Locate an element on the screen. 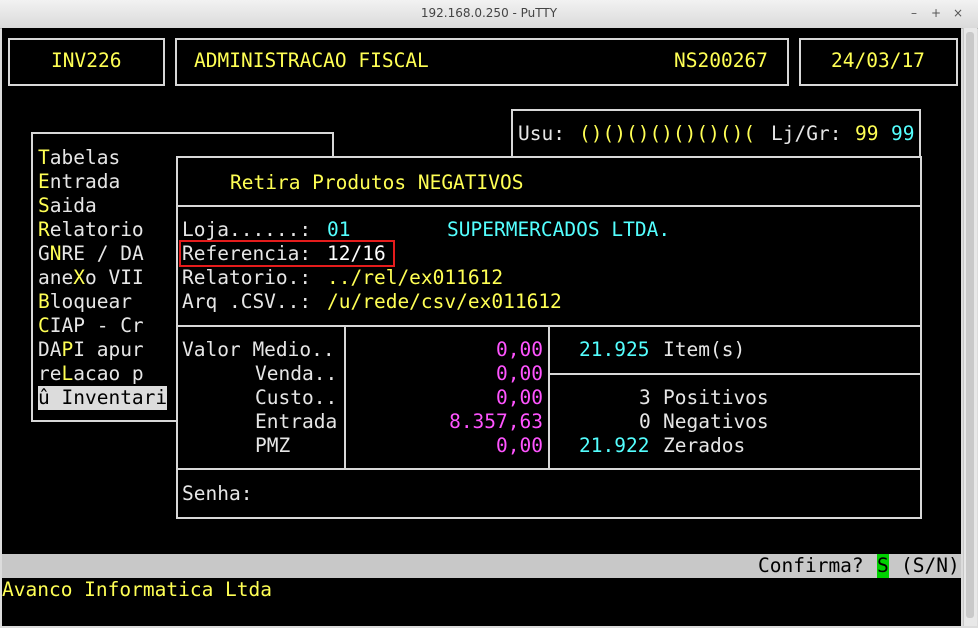 This screenshot has width=978, height=628. menu-label: ane is located at coordinates (56, 277).